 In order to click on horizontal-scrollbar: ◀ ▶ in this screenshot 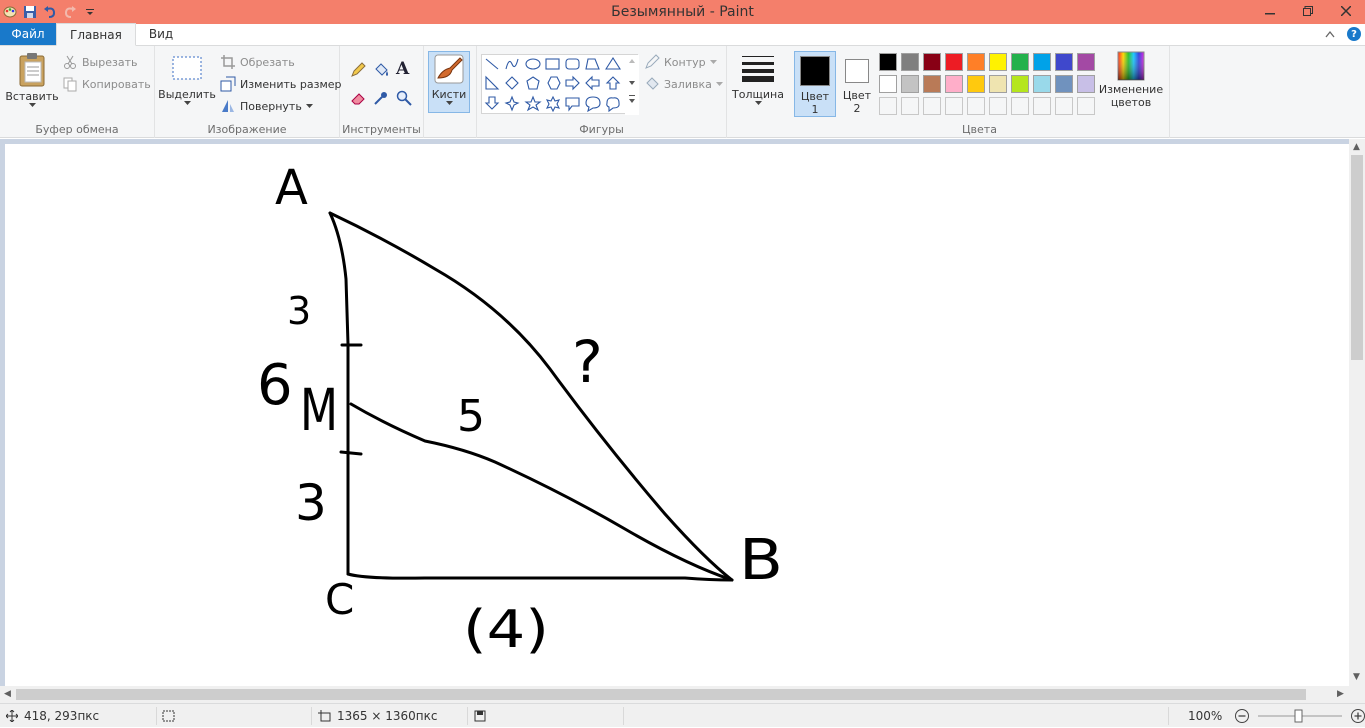, I will do `click(674, 694)`.